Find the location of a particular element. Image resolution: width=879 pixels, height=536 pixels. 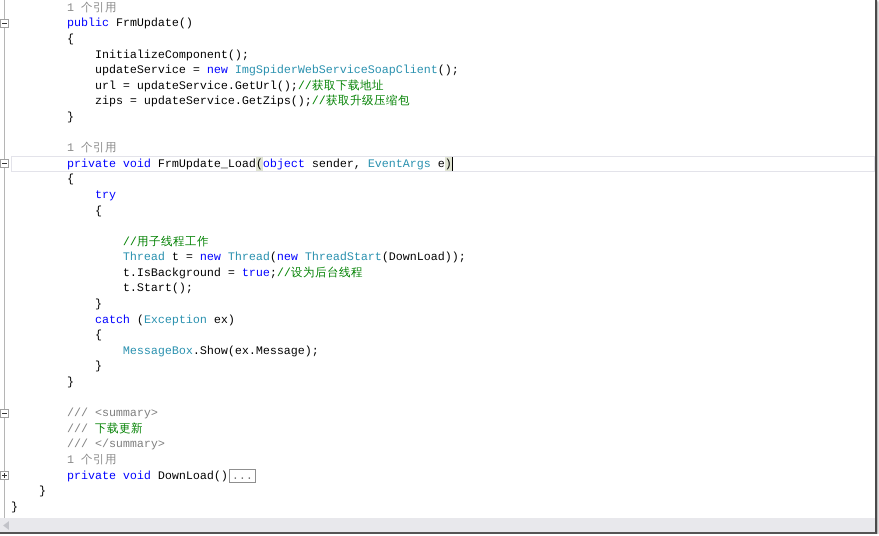

code-line: private void FrmUpdate_Load(object sender, EventArgs e) is located at coordinates (259, 163).